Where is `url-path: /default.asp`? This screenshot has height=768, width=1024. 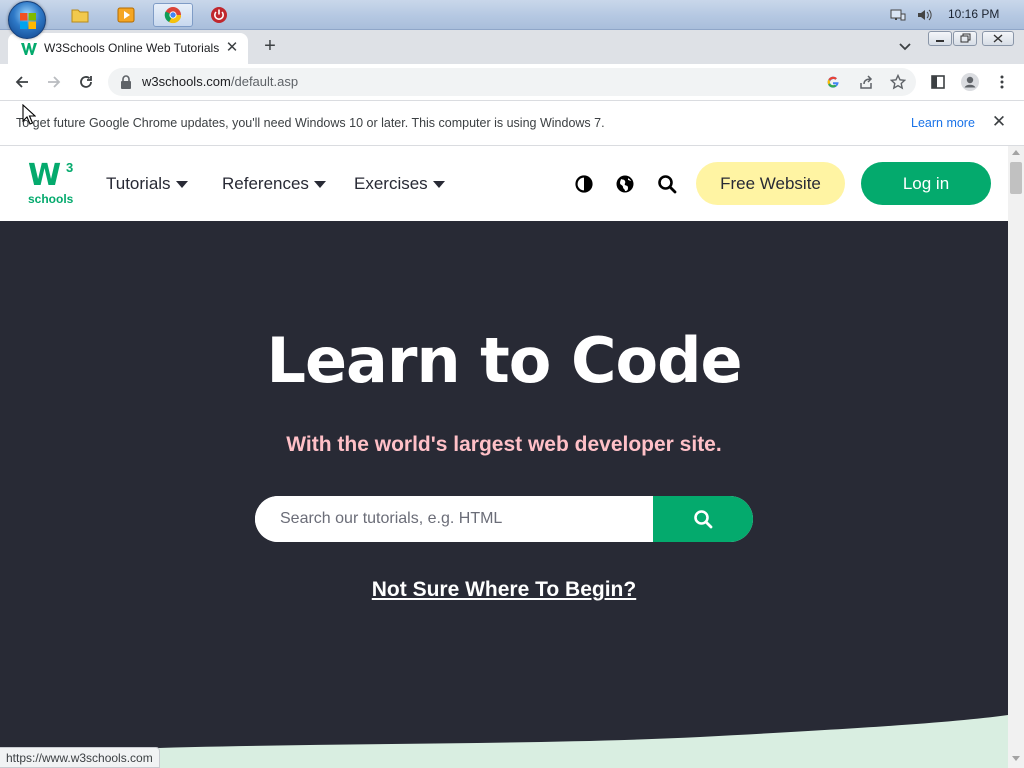 url-path: /default.asp is located at coordinates (264, 81).